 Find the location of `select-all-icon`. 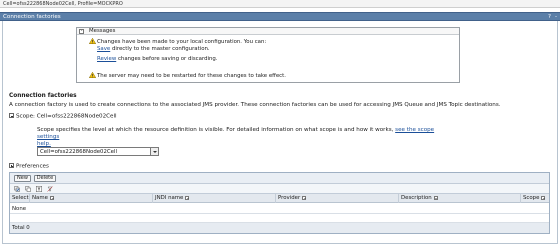

select-all-icon is located at coordinates (17, 189).